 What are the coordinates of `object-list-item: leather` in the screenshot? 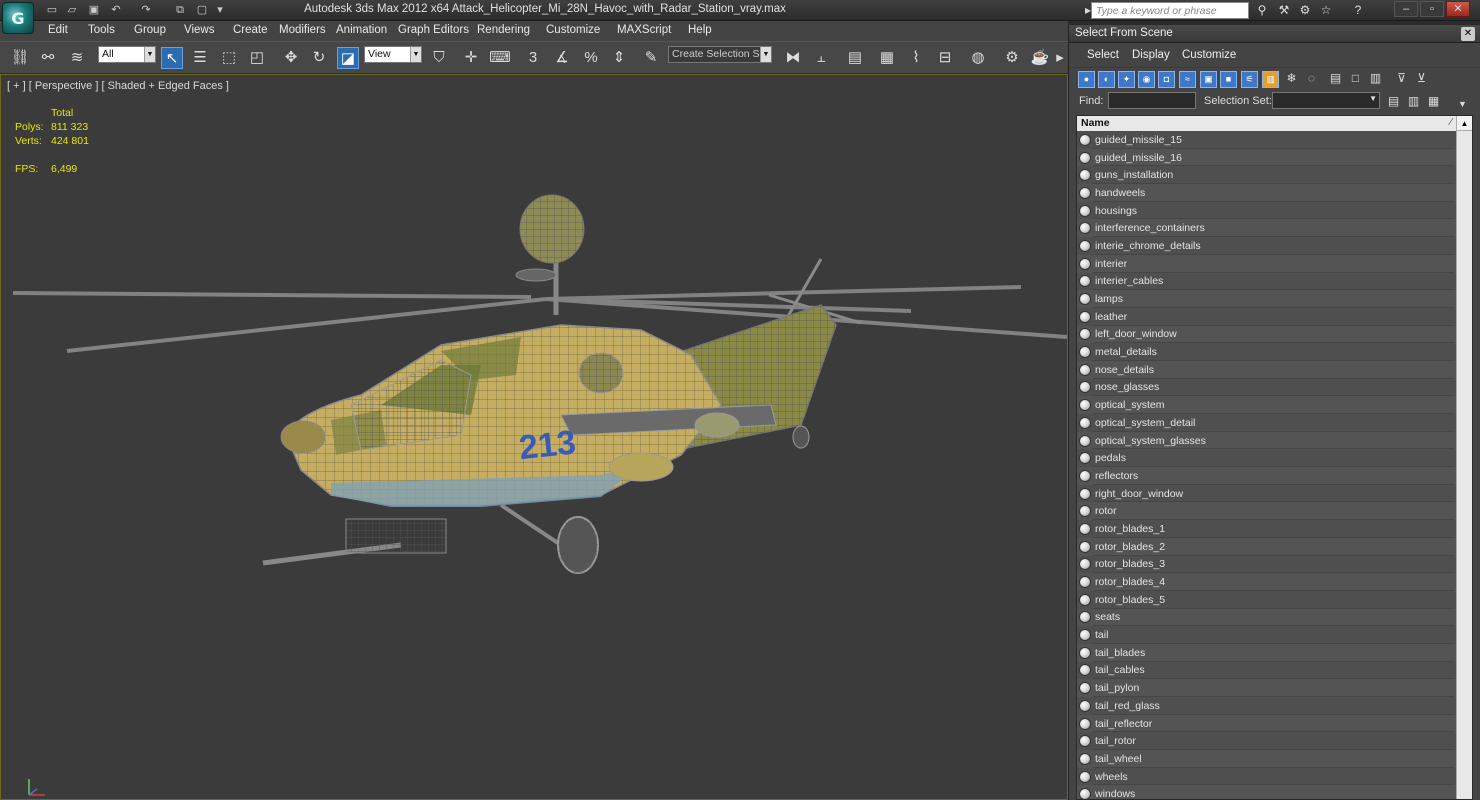 It's located at (1274, 316).